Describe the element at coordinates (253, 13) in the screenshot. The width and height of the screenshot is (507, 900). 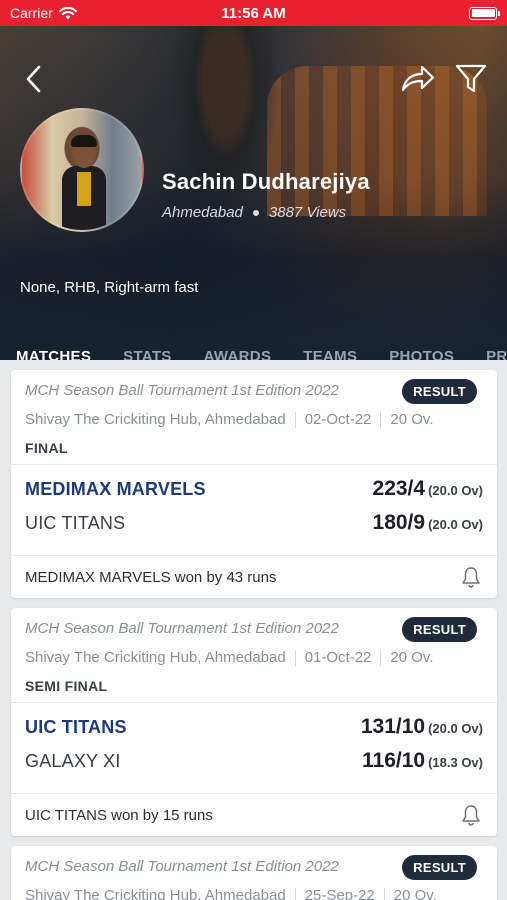
I see `status-bar: Carrier 11:56 AM` at that location.